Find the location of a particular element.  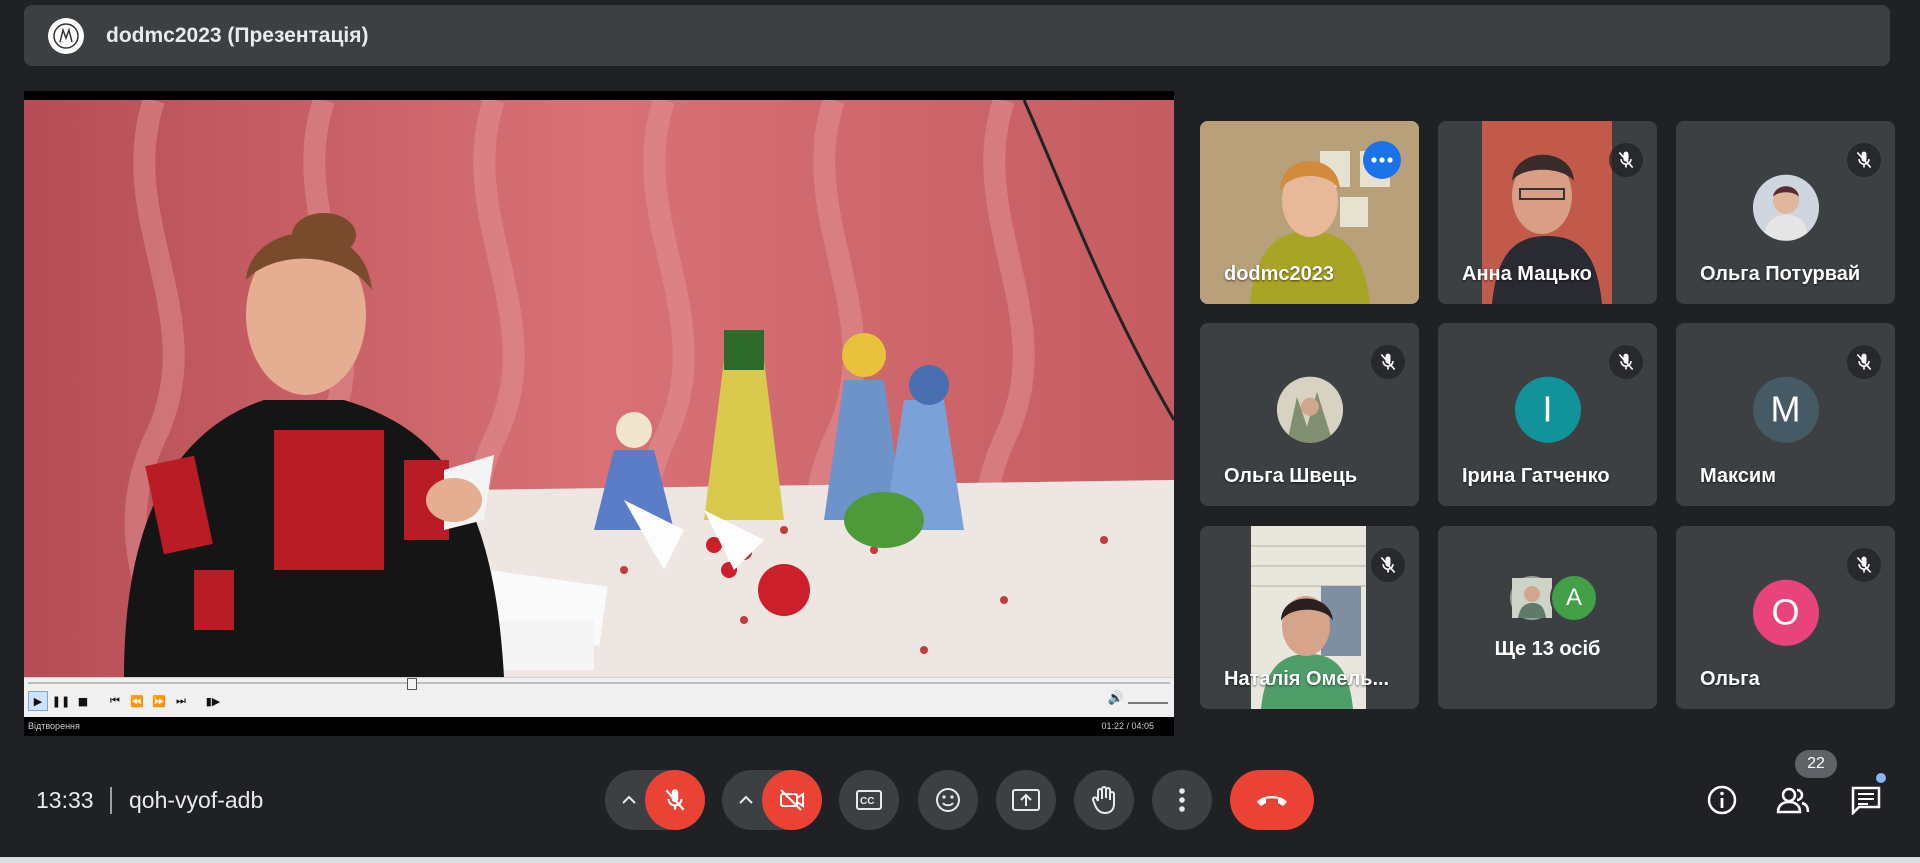

captions-button: CC is located at coordinates (869, 800).